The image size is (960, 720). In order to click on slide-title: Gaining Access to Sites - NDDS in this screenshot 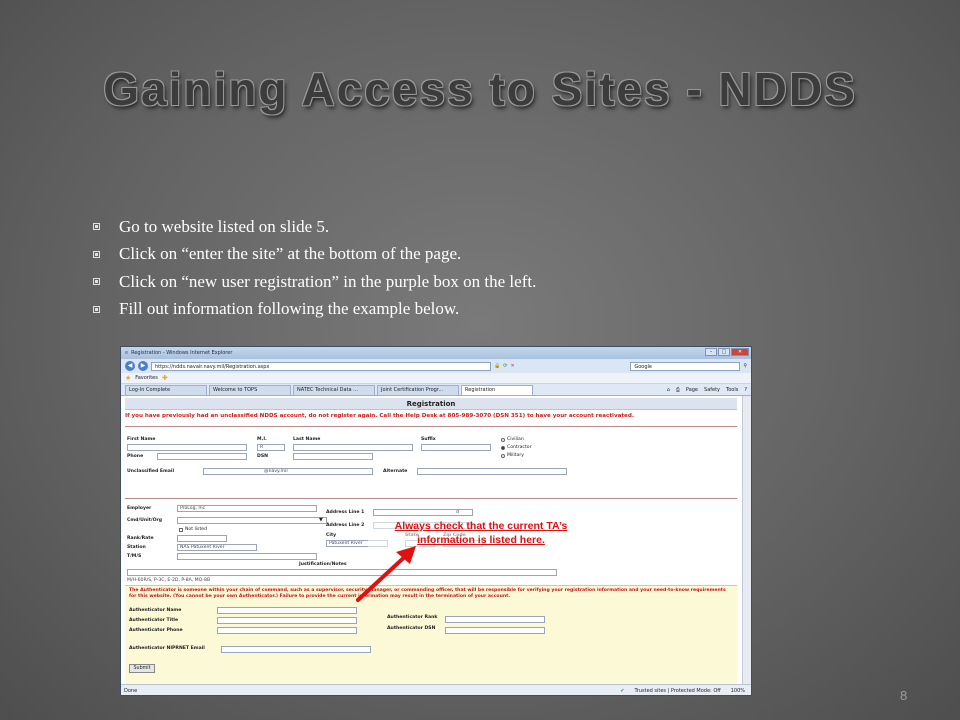, I will do `click(480, 89)`.